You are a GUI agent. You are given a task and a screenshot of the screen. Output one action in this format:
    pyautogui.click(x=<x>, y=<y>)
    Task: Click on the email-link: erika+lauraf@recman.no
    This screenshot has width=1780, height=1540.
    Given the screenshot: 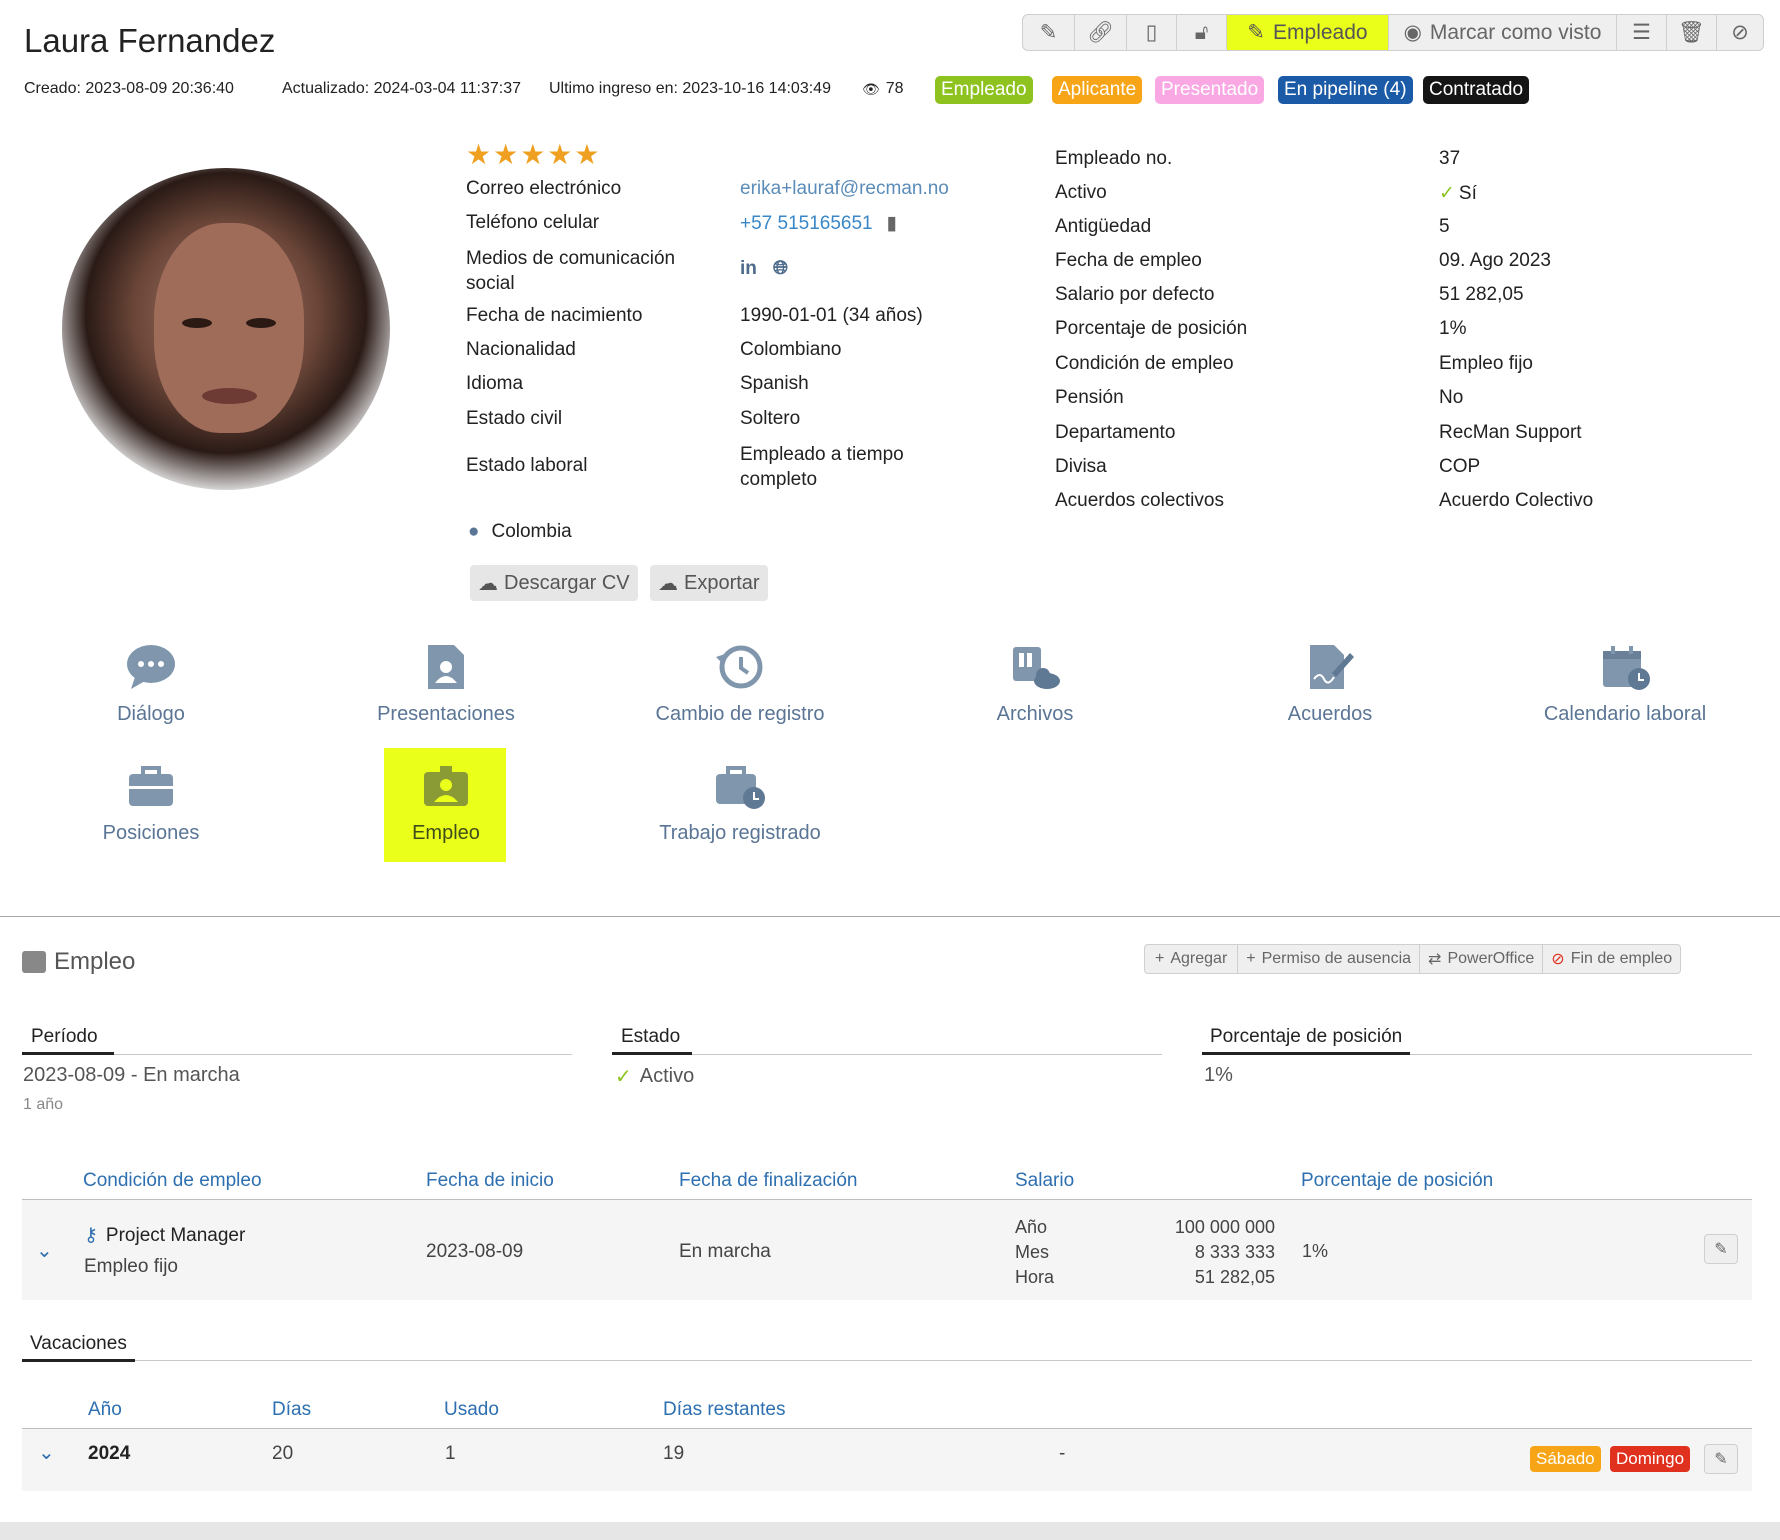 What is the action you would take?
    pyautogui.click(x=844, y=189)
    